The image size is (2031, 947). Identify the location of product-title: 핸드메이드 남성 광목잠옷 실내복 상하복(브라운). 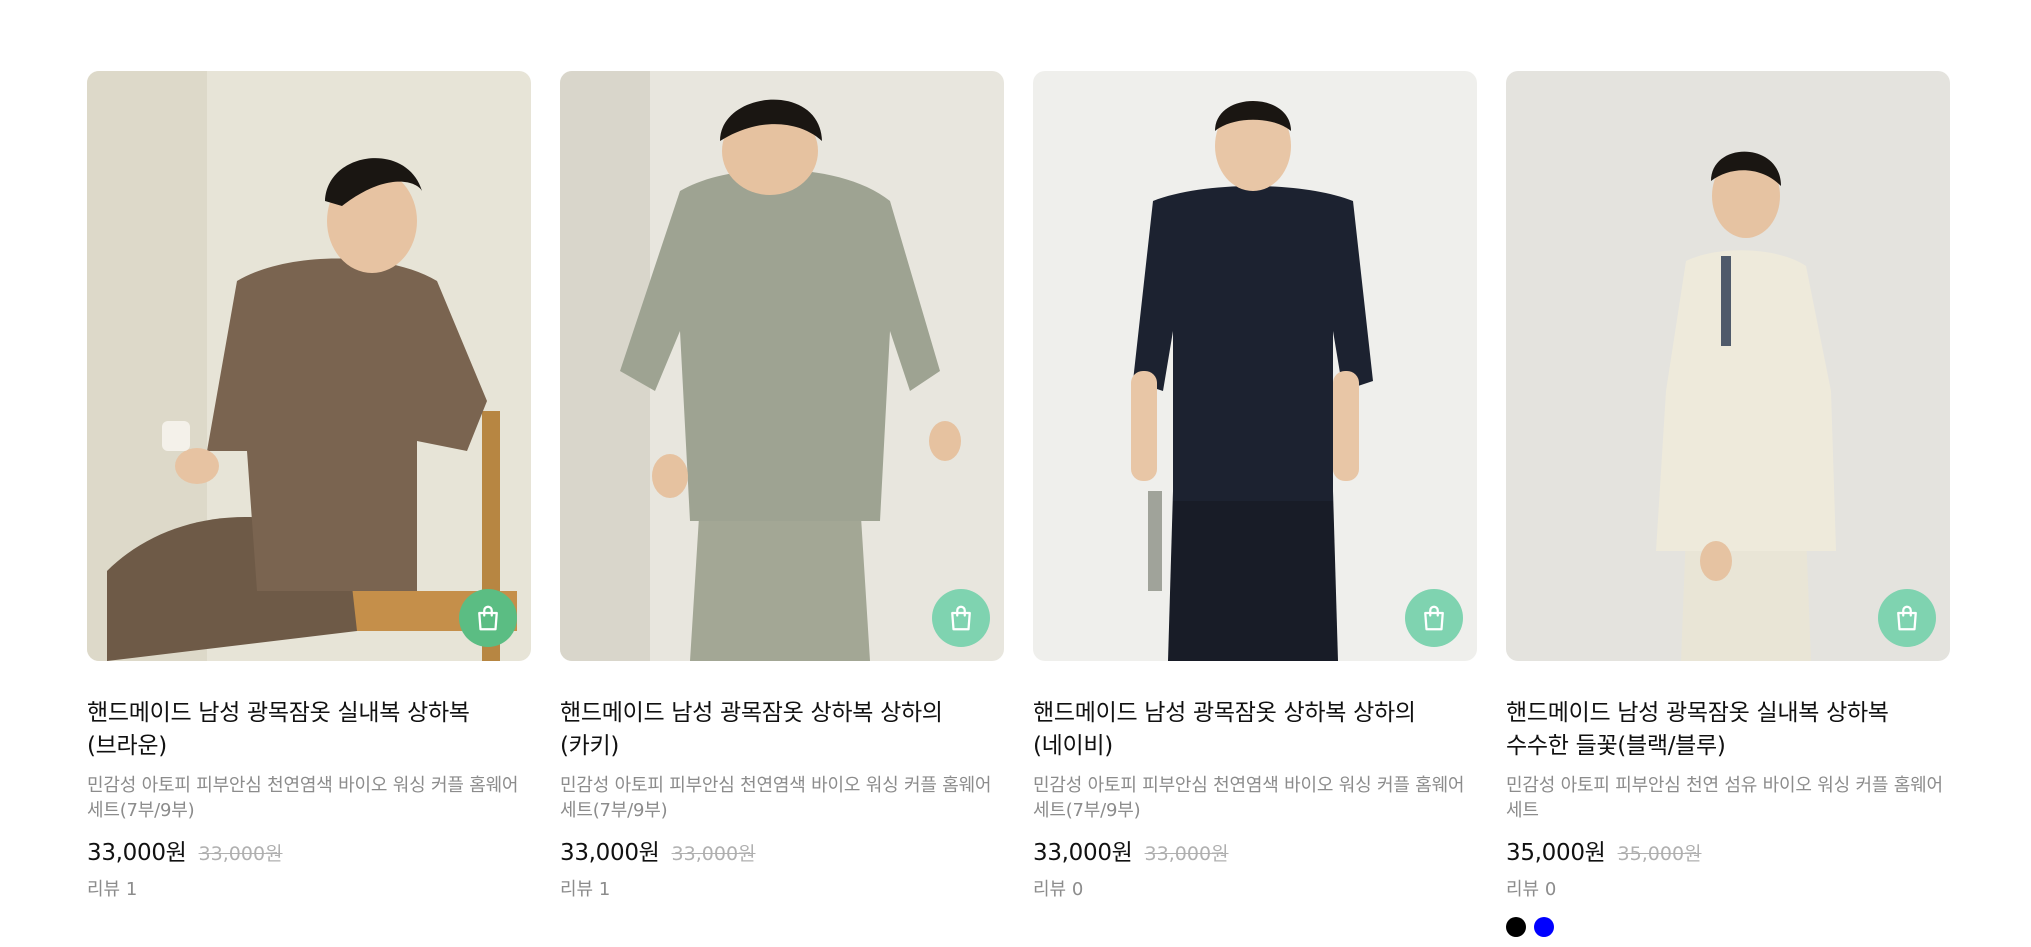
(307, 730).